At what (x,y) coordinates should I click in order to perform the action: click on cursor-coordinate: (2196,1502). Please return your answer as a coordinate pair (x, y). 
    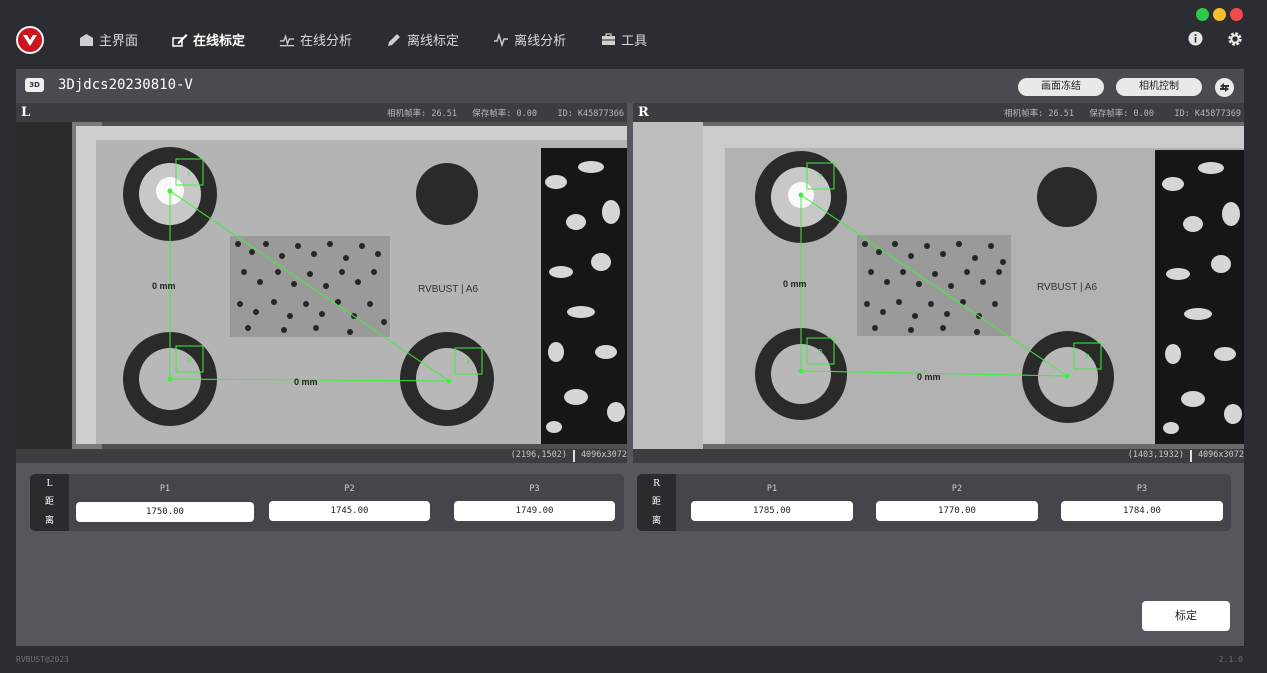
    Looking at the image, I should click on (538, 455).